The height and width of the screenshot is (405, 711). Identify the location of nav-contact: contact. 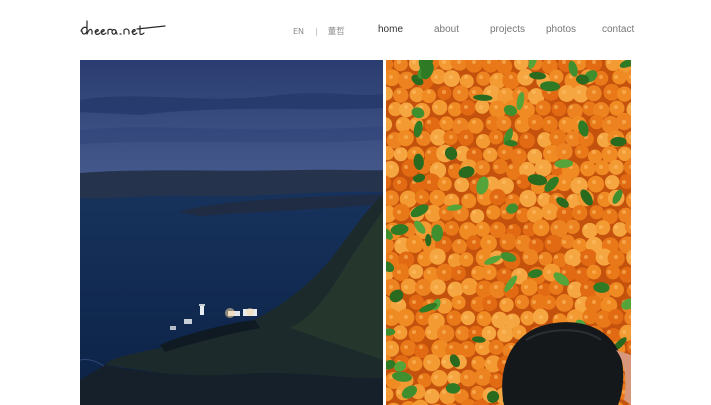
(618, 31).